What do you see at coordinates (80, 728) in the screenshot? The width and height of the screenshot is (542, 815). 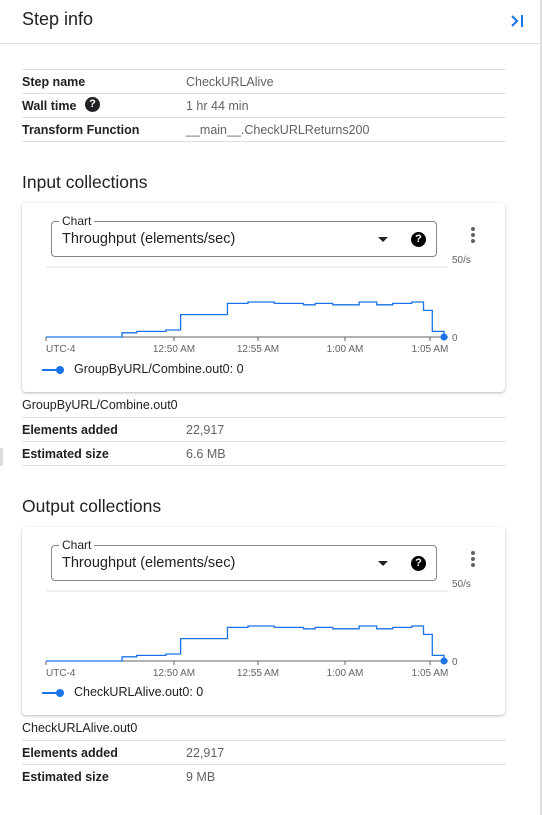 I see `collection-name: CheckURLAlive.out0` at bounding box center [80, 728].